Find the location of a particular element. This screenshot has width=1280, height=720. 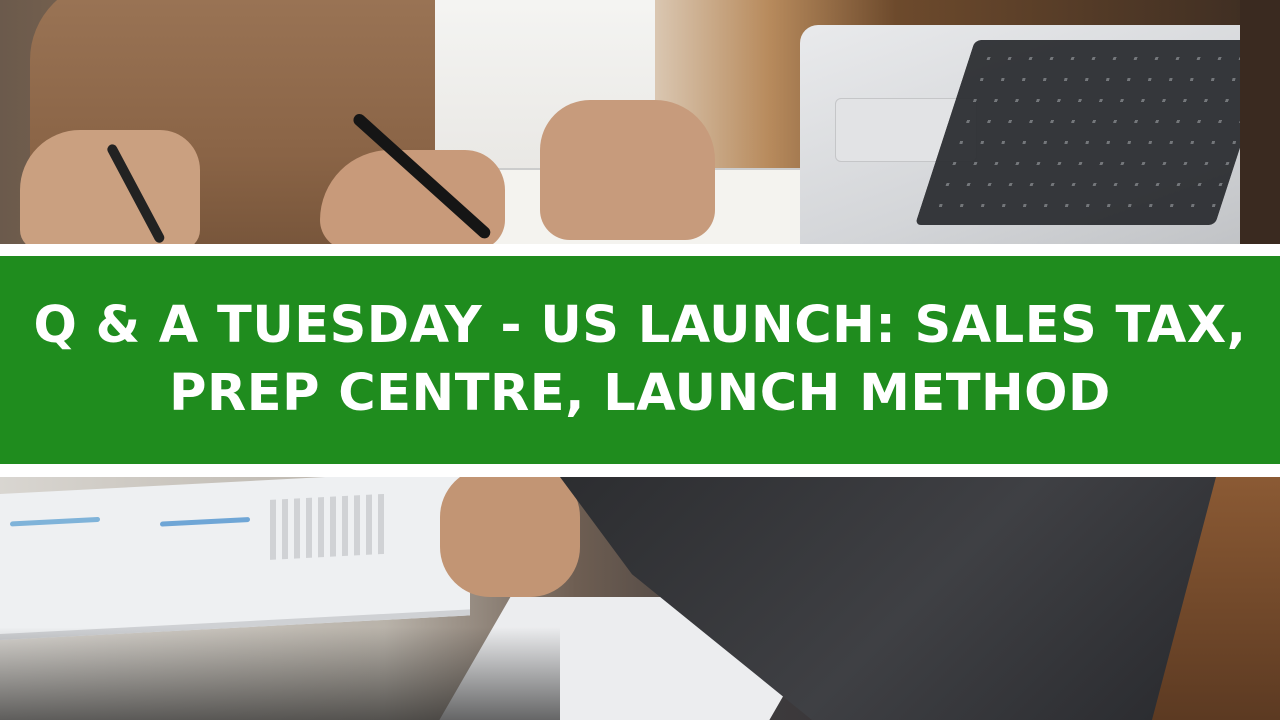

title-line-2: PREP CENTRE, LAUNCH METHOD is located at coordinates (640, 393).